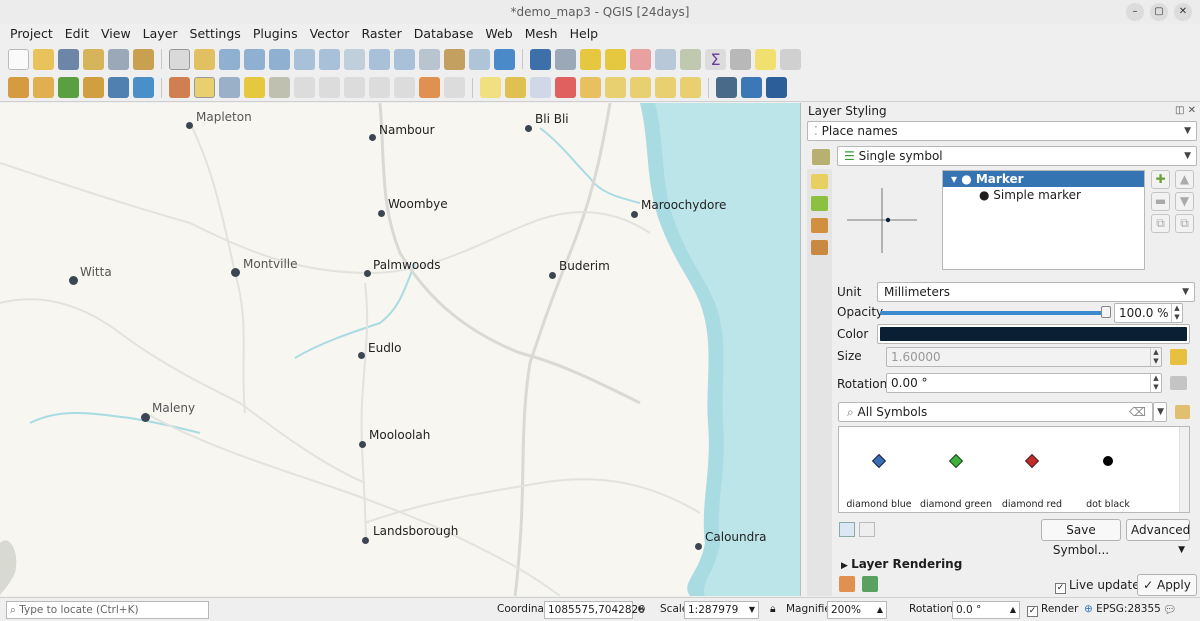 The image size is (1200, 621). Describe the element at coordinates (765, 59) in the screenshot. I see `map-tips-icon` at that location.